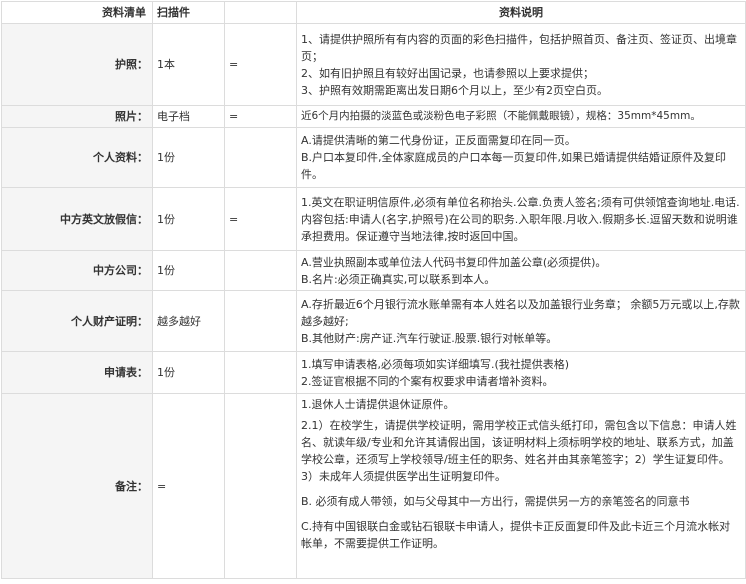  I want to click on desc-line: B.名片:必须正确真实,可以联系到本人。, so click(398, 279).